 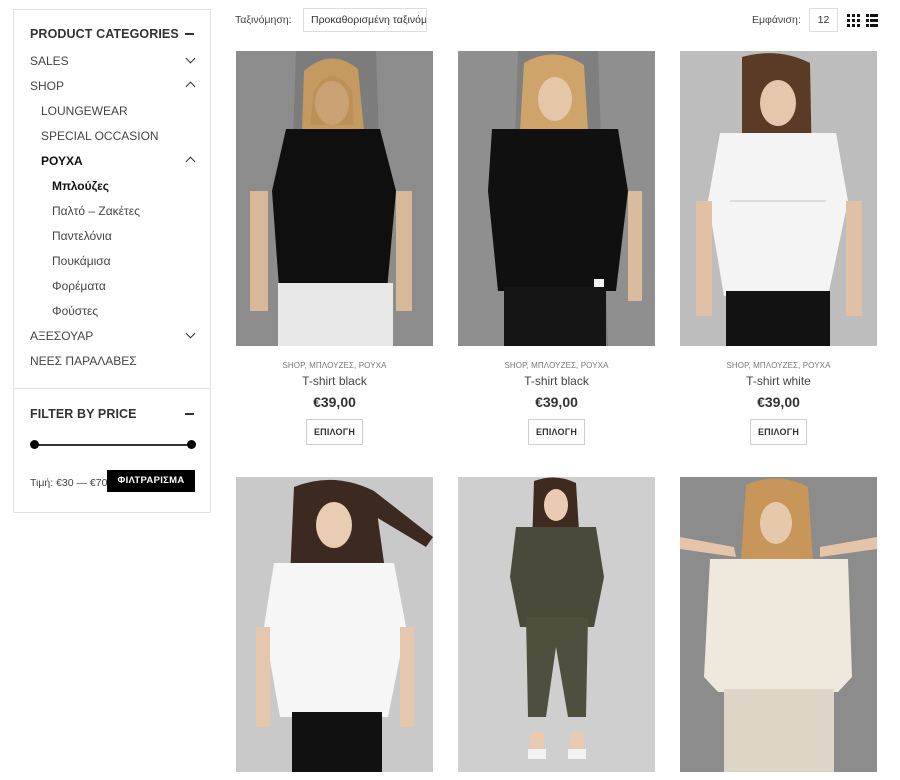 What do you see at coordinates (61, 336) in the screenshot?
I see `category-aksesouar: ΑΞΕΣΟΥΑΡ` at bounding box center [61, 336].